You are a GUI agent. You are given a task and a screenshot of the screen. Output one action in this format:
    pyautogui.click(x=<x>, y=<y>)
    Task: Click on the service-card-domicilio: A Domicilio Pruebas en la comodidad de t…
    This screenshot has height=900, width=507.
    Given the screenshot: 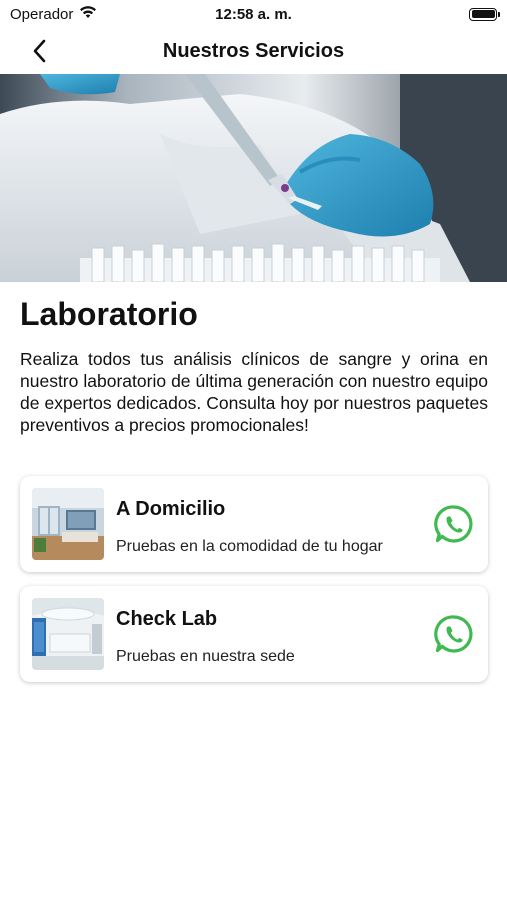 What is the action you would take?
    pyautogui.click(x=254, y=524)
    